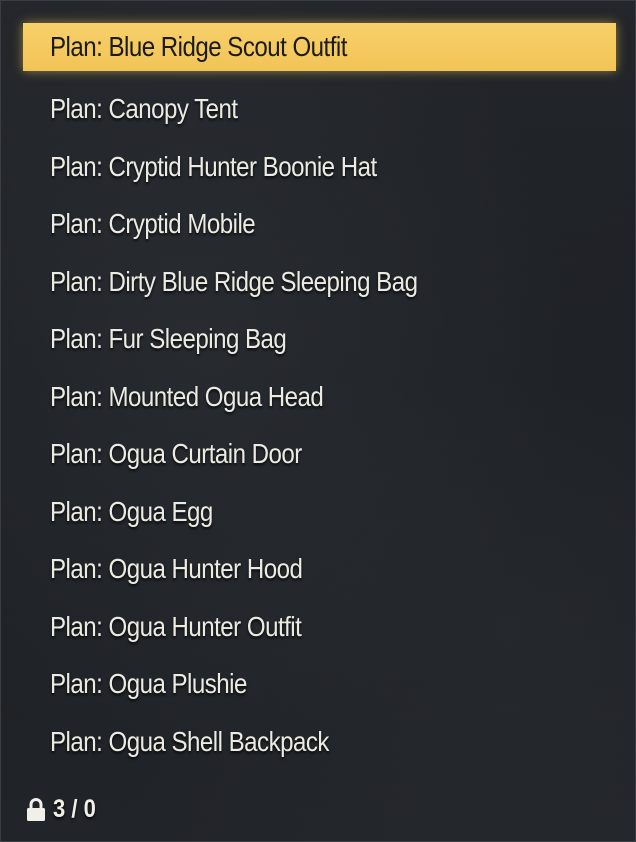  Describe the element at coordinates (198, 46) in the screenshot. I see `list-item-label: Plan: Blue Ridge Scout Outfit` at that location.